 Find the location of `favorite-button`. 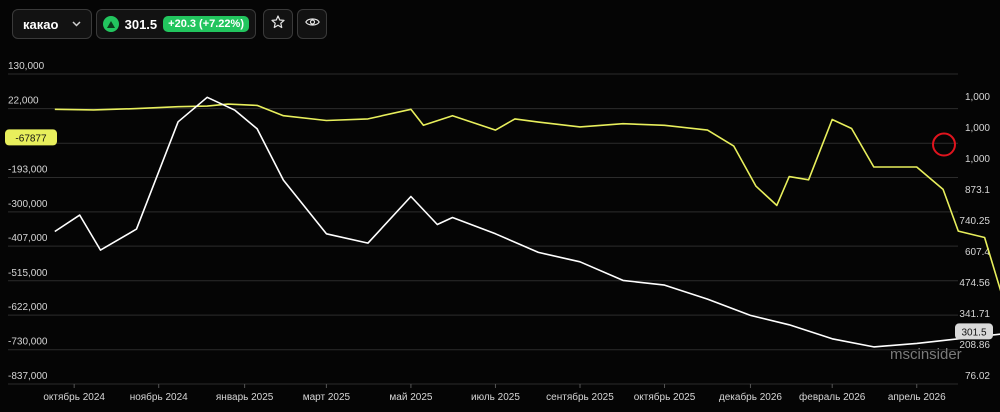

favorite-button is located at coordinates (278, 24).